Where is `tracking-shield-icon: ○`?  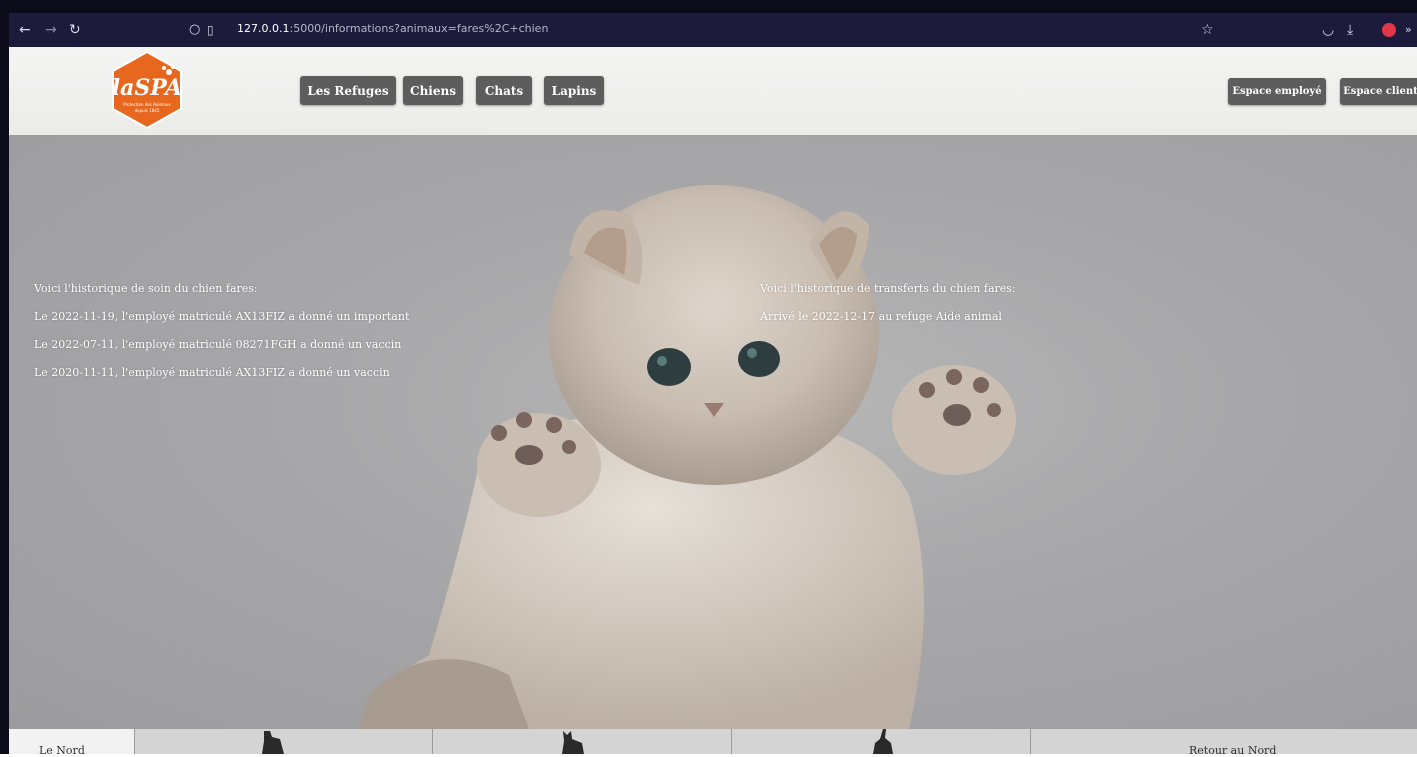 tracking-shield-icon: ○ is located at coordinates (194, 30).